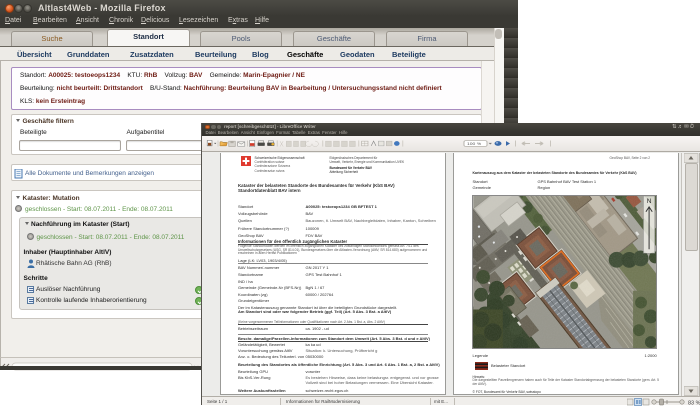 This screenshot has height=406, width=700. What do you see at coordinates (649, 200) in the screenshot?
I see `svg-text: N` at bounding box center [649, 200].